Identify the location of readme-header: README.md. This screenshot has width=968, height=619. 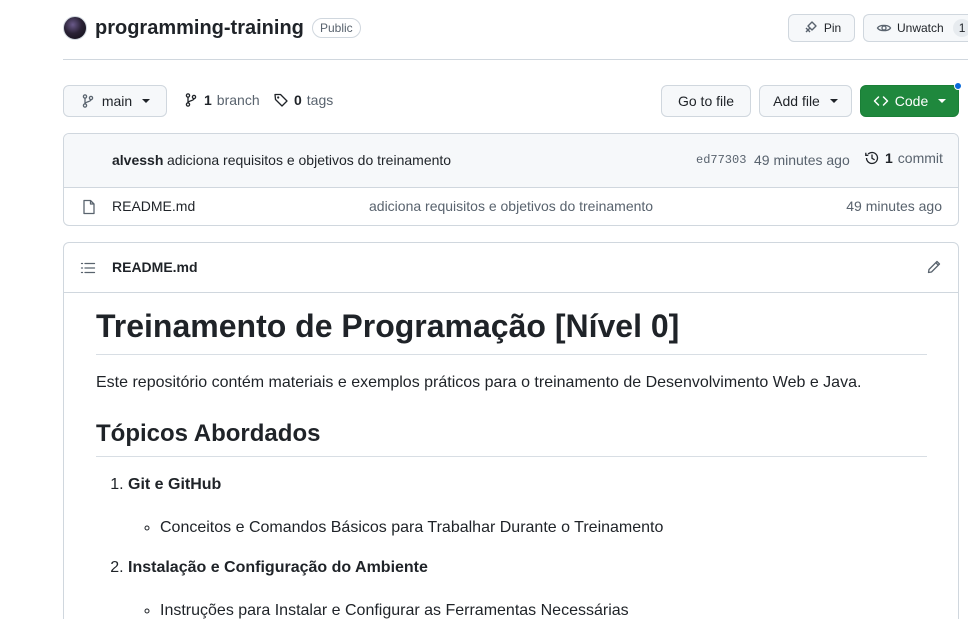
(511, 268).